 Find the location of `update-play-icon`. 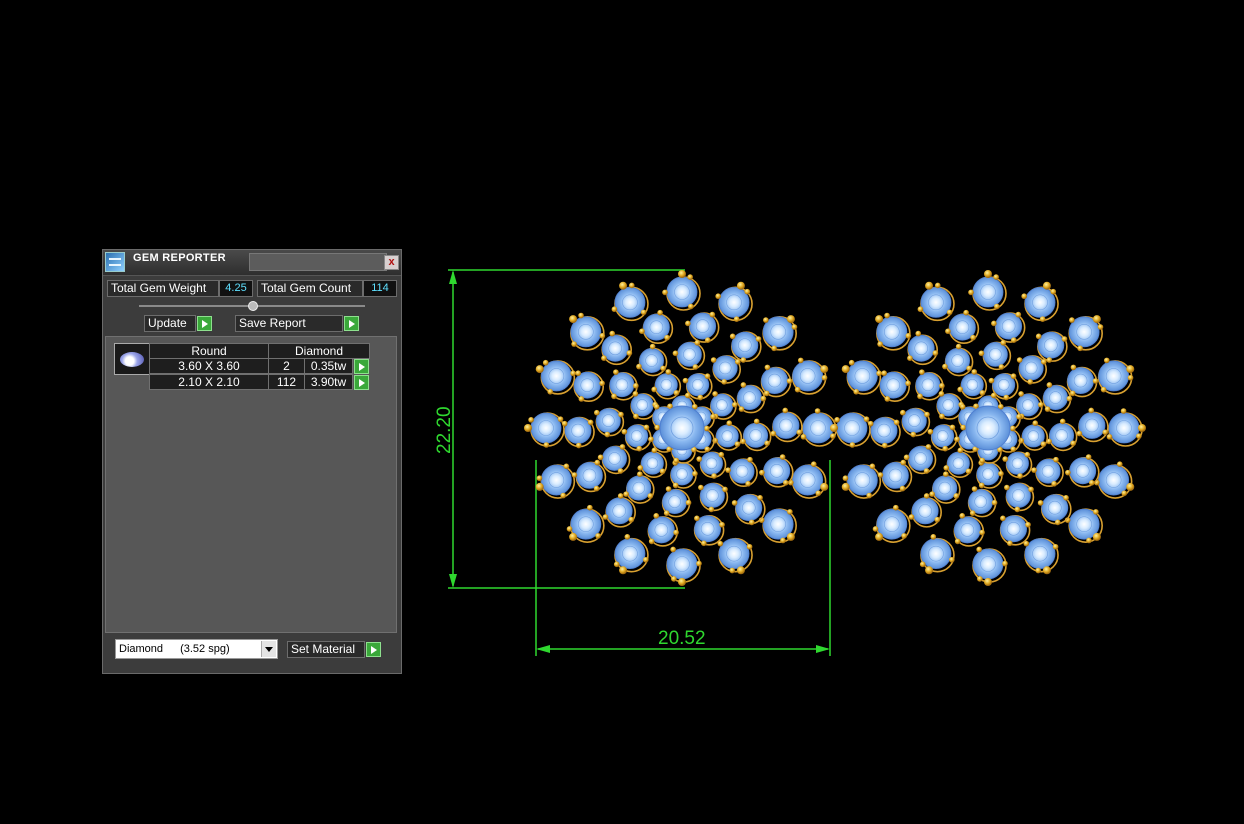

update-play-icon is located at coordinates (204, 323).